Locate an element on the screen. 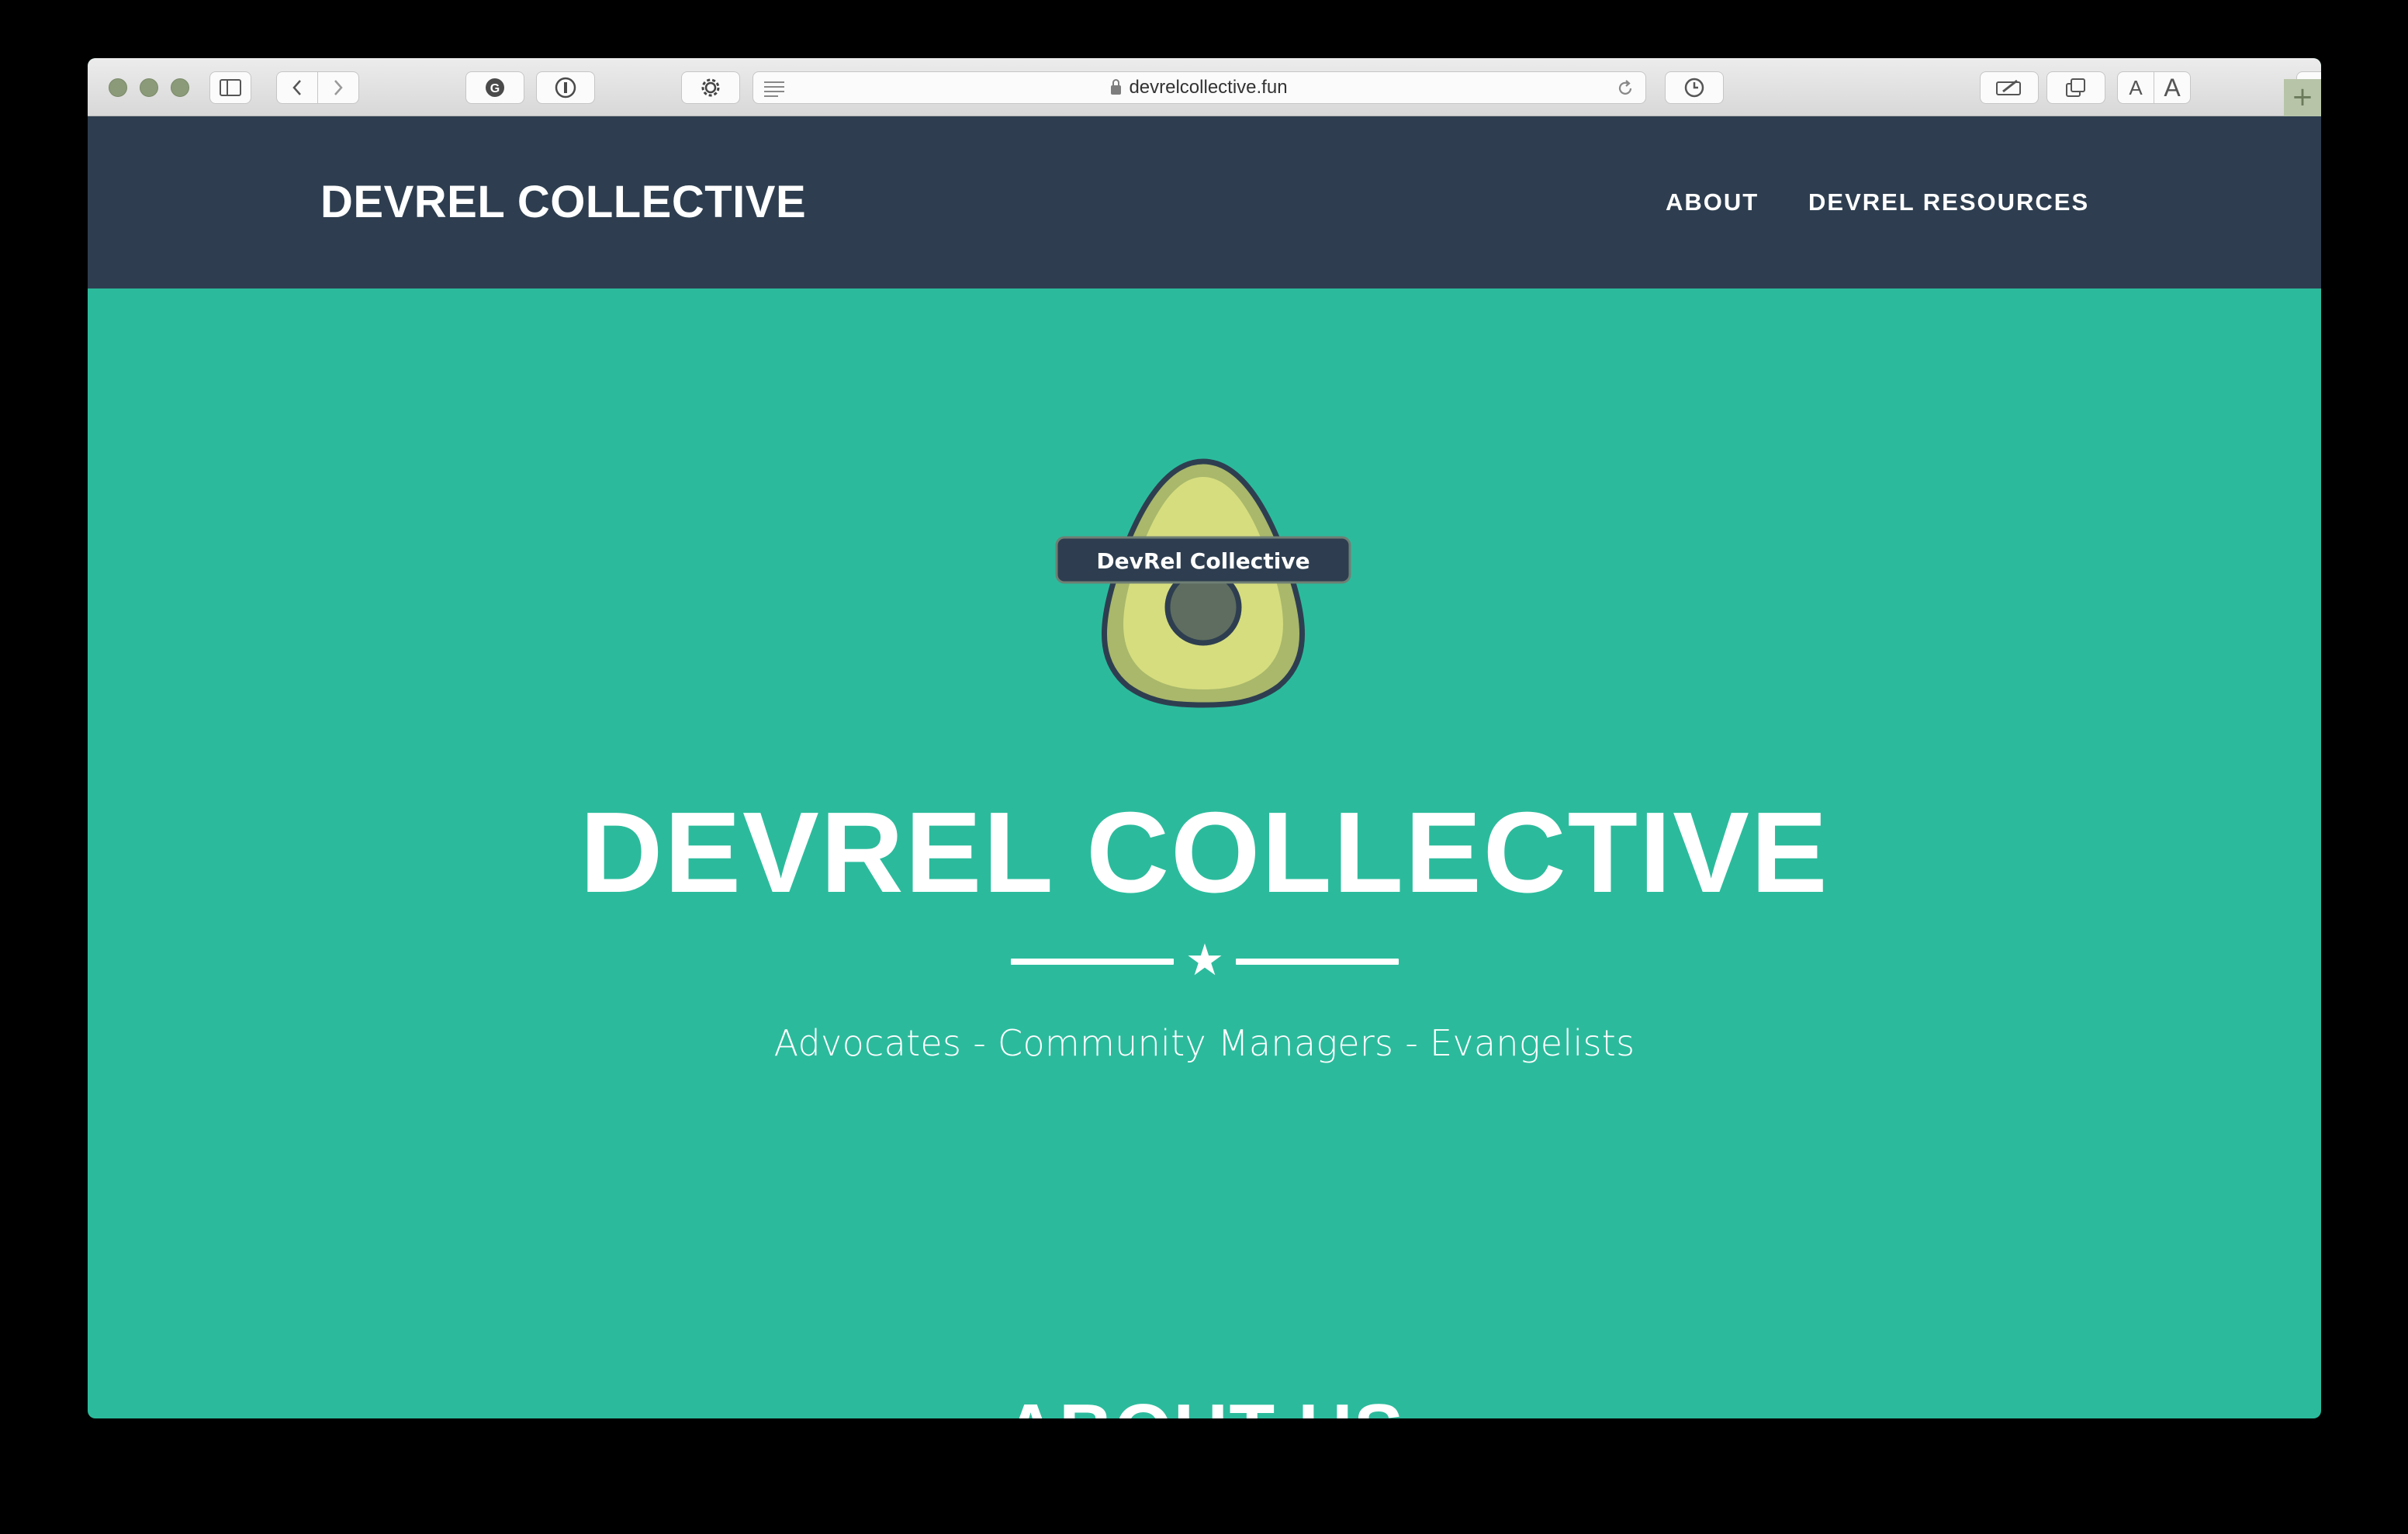  star-icon: ★ is located at coordinates (1205, 960).